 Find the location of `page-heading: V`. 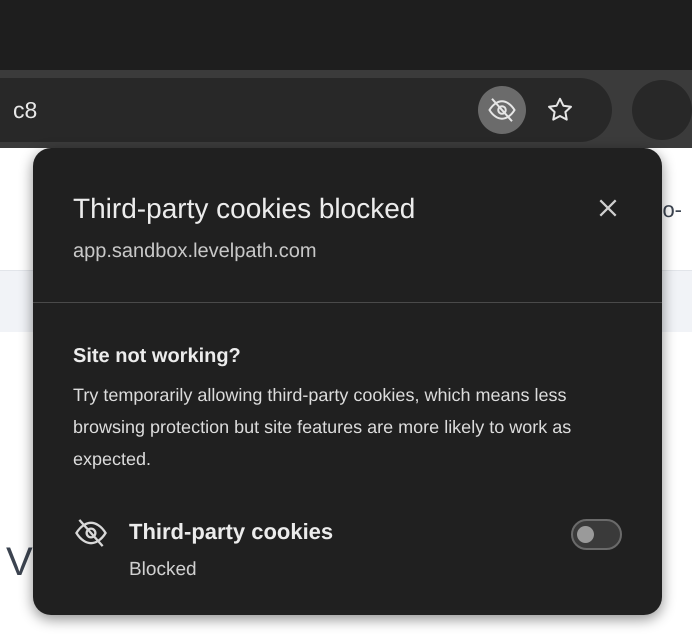

page-heading: V is located at coordinates (19, 562).